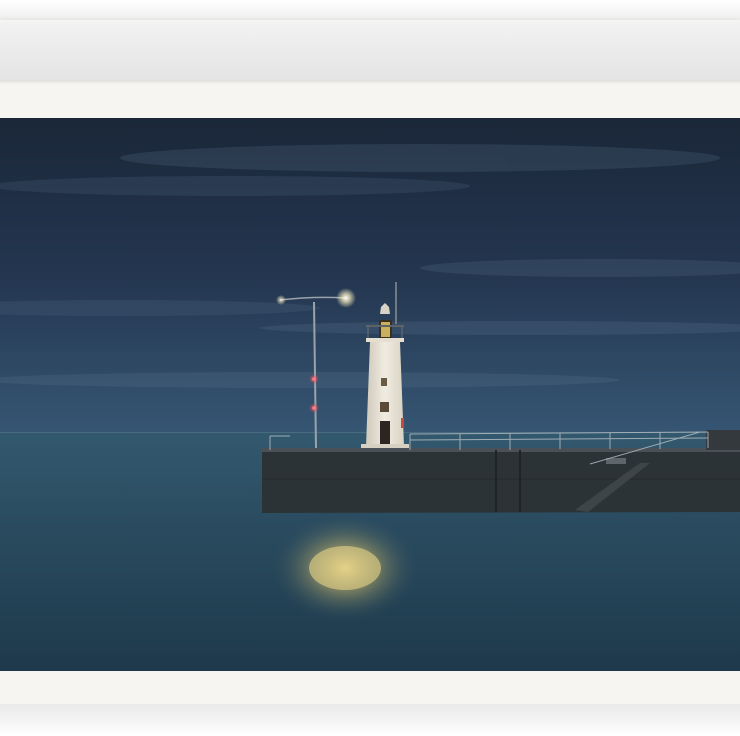  Describe the element at coordinates (370, 10) in the screenshot. I see `backdrop-top` at that location.